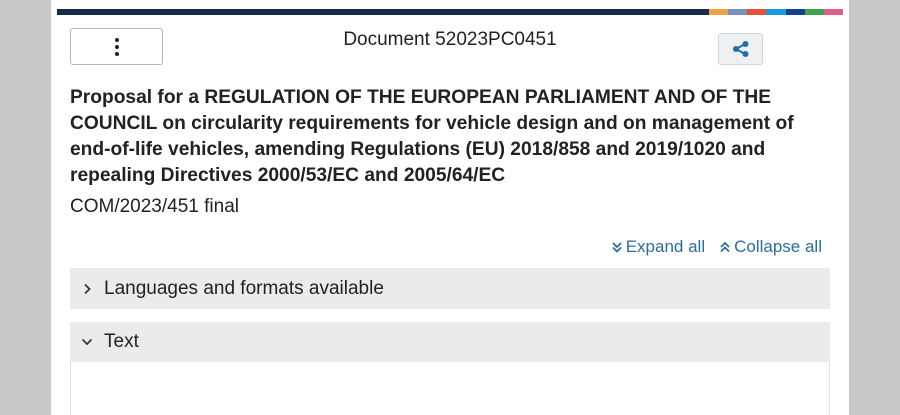 Image resolution: width=900 pixels, height=415 pixels. Describe the element at coordinates (725, 247) in the screenshot. I see `double-chevron-up-icon` at that location.